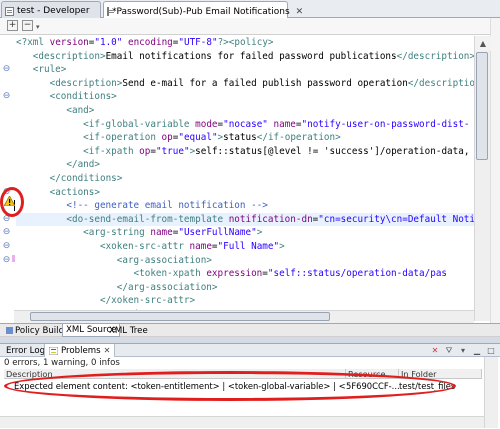 The width and height of the screenshot is (500, 429). Describe the element at coordinates (167, 138) in the screenshot. I see `code-token: op` at that location.